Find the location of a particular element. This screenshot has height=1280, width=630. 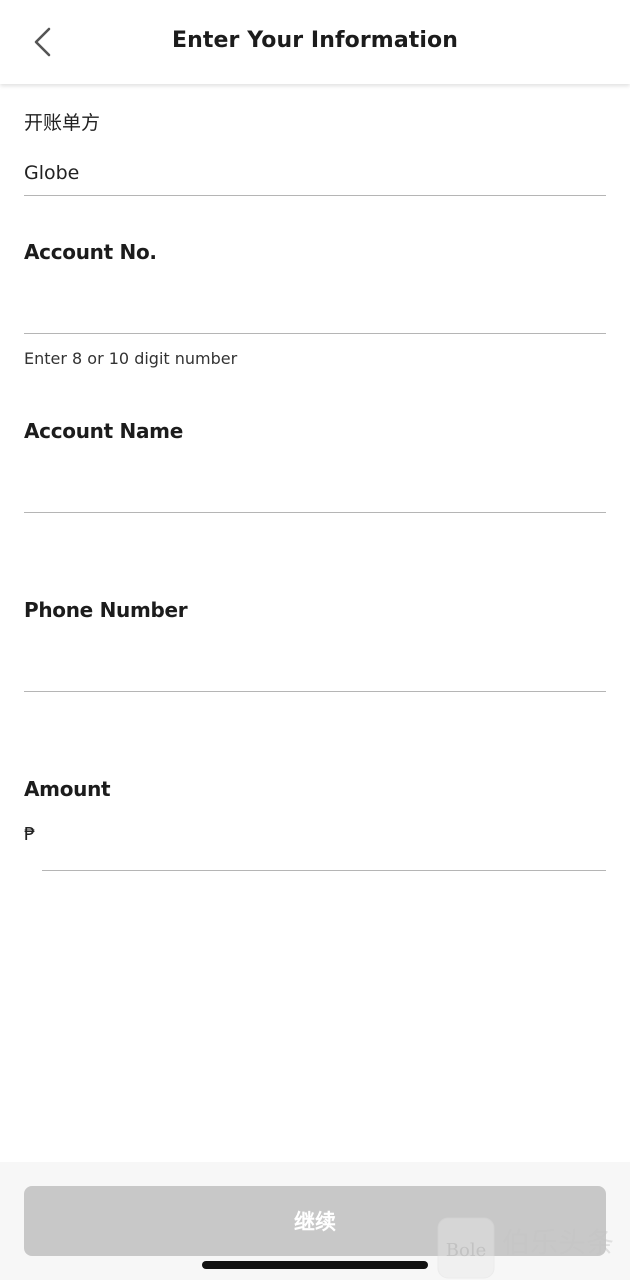

home-indicator is located at coordinates (315, 1265).